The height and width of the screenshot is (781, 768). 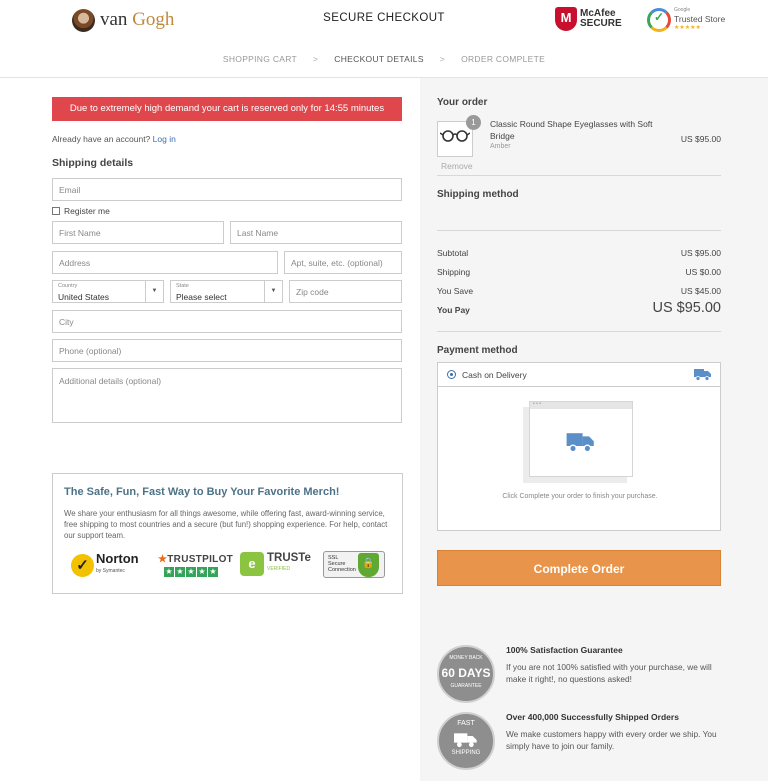 What do you see at coordinates (379, 59) in the screenshot?
I see `step-checkout-details: CHECKOUT DETAILS` at bounding box center [379, 59].